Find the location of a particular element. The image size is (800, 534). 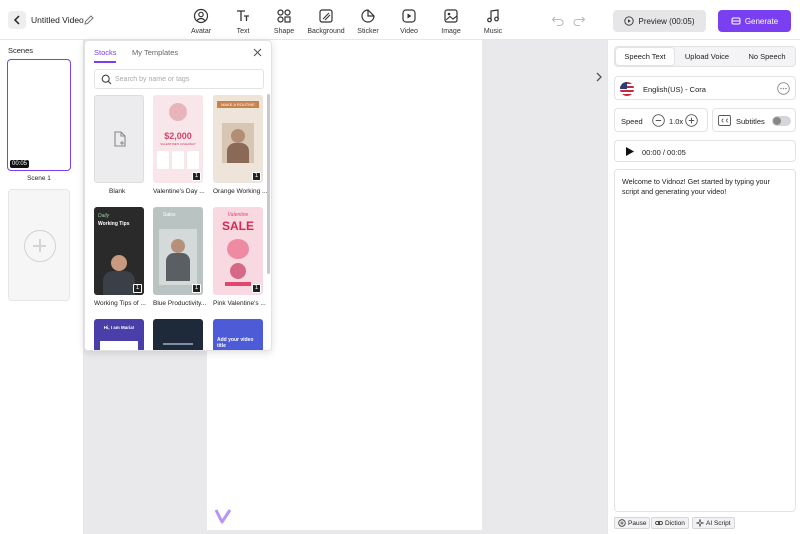

tool-label: Video is located at coordinates (409, 31).